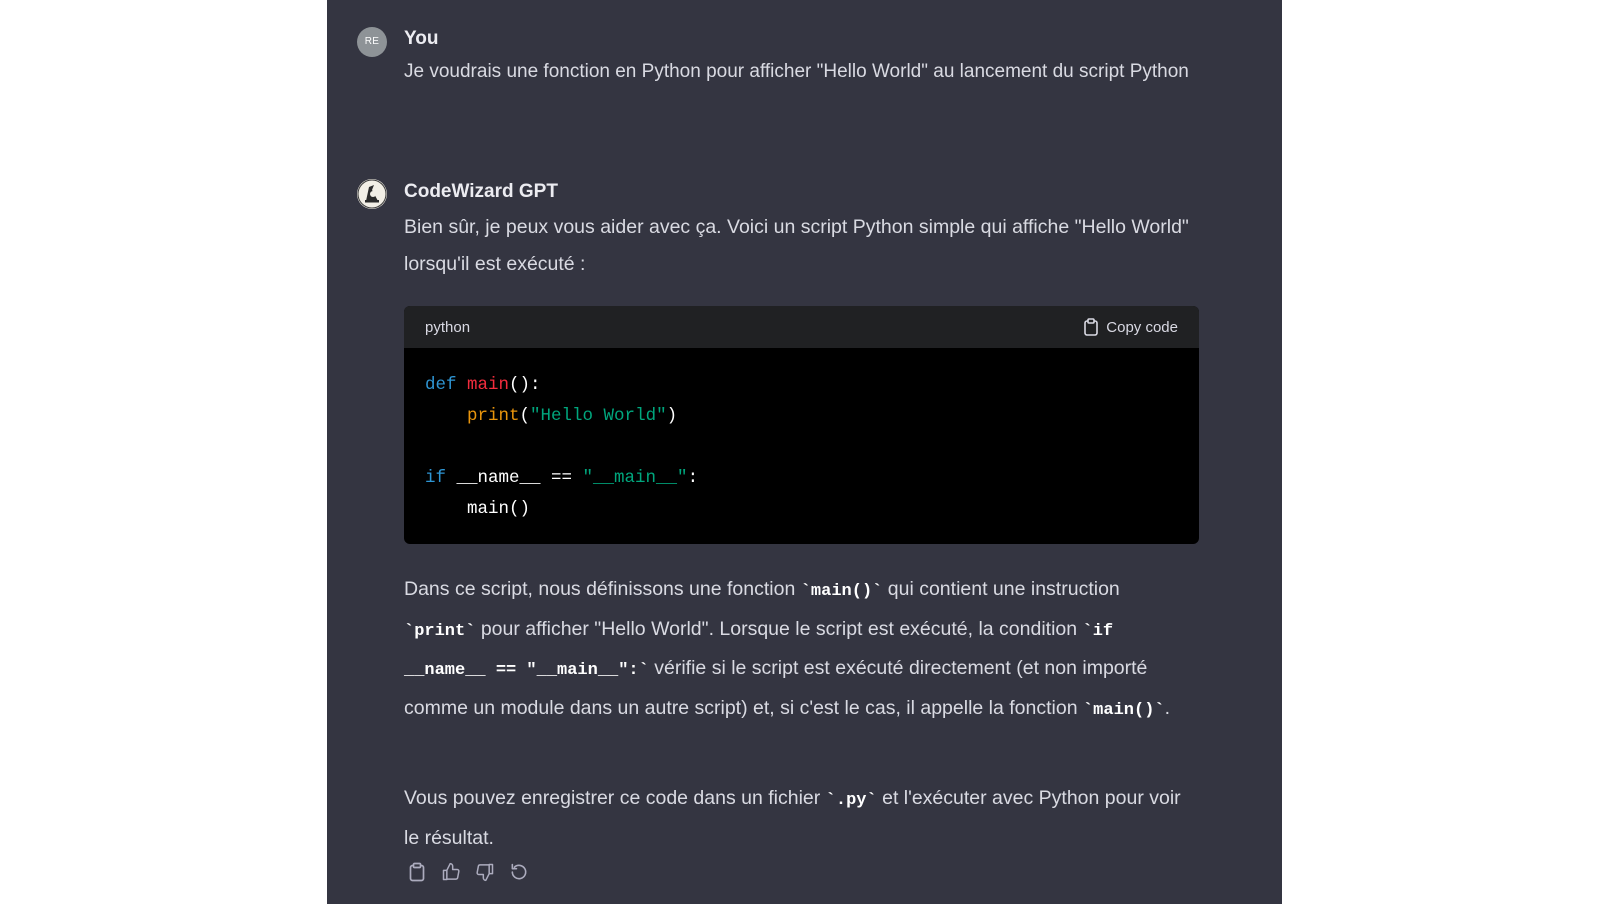 This screenshot has height=904, width=1600. I want to click on thumbs-up-button, so click(450, 871).